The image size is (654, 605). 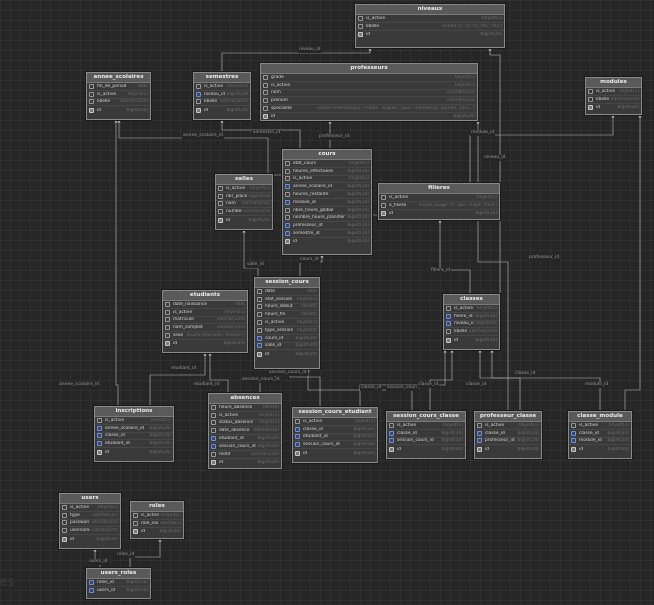 What do you see at coordinates (287, 308) in the screenshot?
I see `field-row: heure_debut time(6)` at bounding box center [287, 308].